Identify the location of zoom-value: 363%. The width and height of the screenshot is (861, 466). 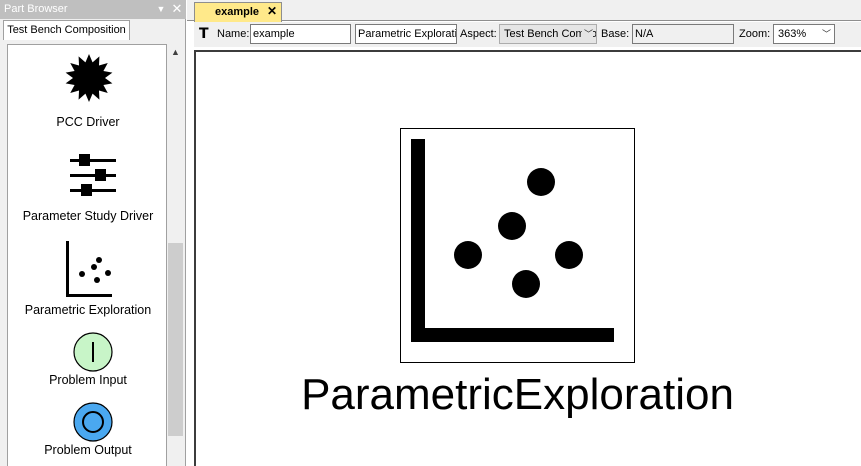
(792, 34).